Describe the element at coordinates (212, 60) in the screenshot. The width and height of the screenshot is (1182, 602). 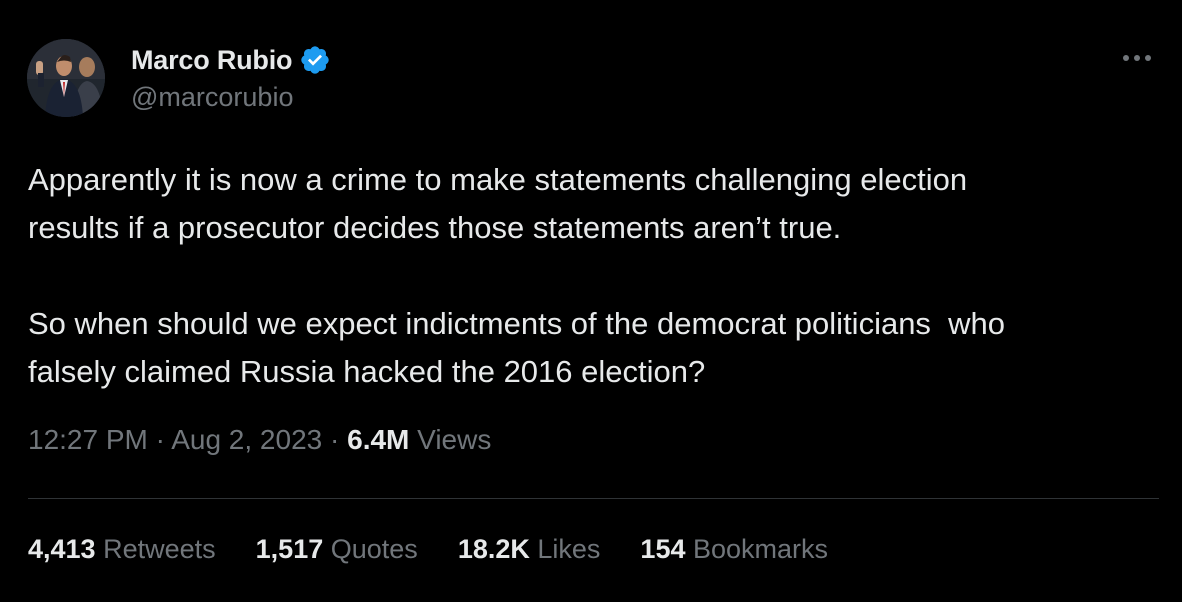
I see `author-display-name: Marco Rubio` at that location.